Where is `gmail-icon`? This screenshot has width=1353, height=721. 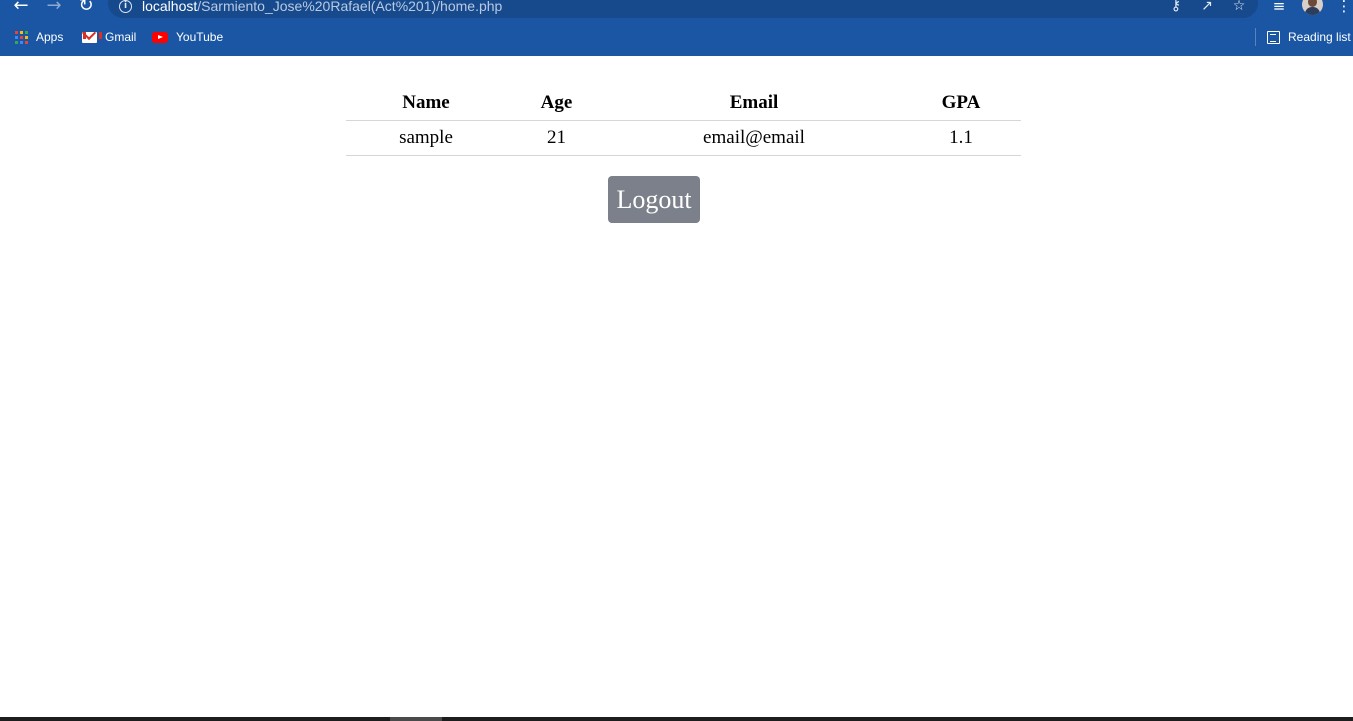
gmail-icon is located at coordinates (92, 37).